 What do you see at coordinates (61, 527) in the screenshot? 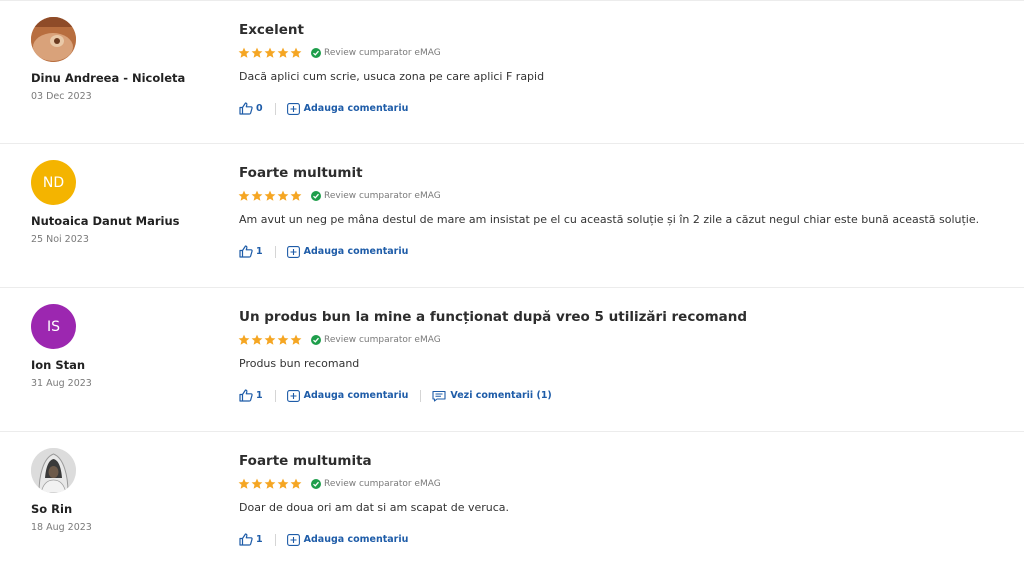
I see `review-date: 18 Aug 2023` at bounding box center [61, 527].